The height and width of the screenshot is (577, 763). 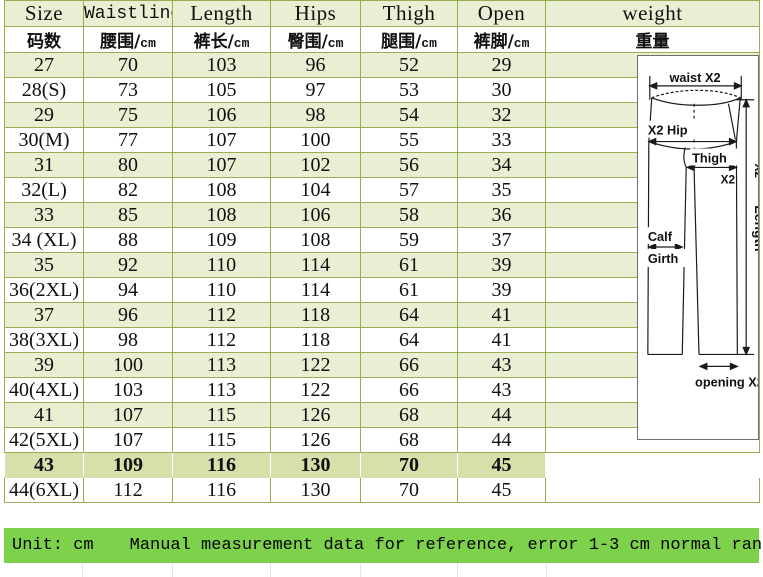 I want to click on header-cell-en-thigh: Thigh, so click(x=409, y=13).